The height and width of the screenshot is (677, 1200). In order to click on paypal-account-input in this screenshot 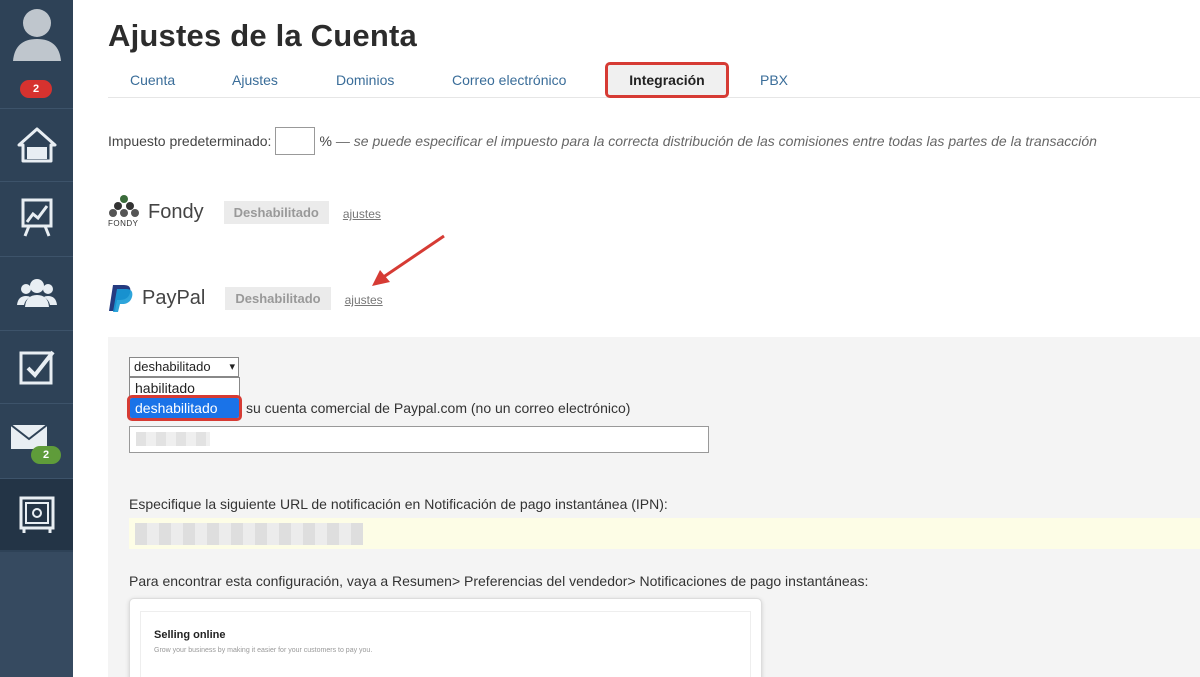, I will do `click(419, 439)`.